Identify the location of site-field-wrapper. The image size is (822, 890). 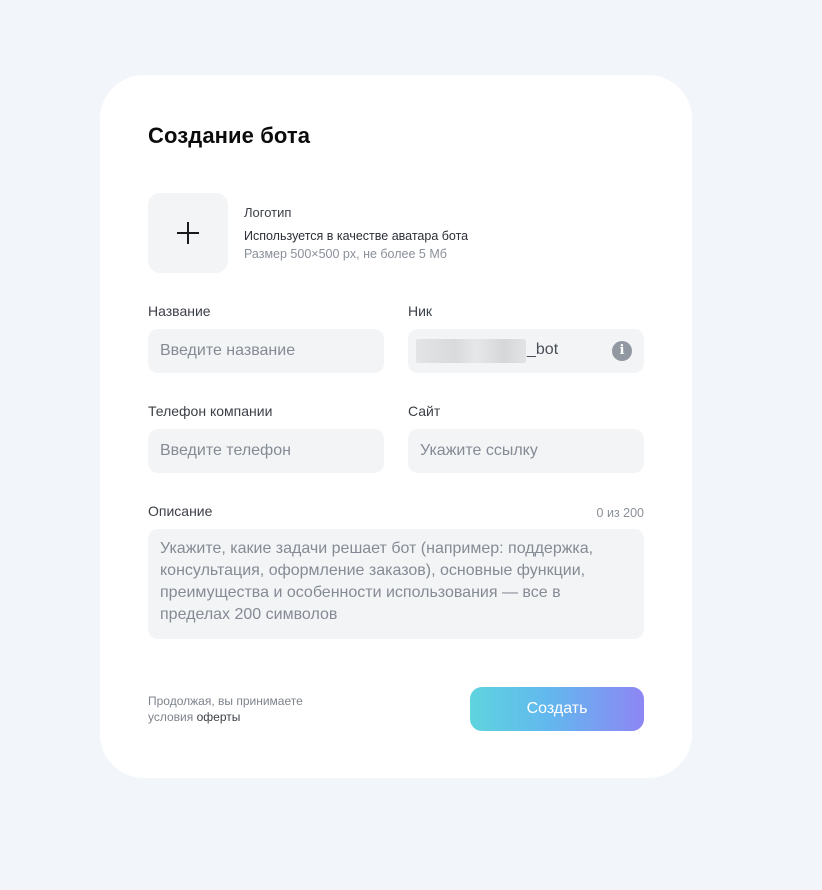
(526, 451).